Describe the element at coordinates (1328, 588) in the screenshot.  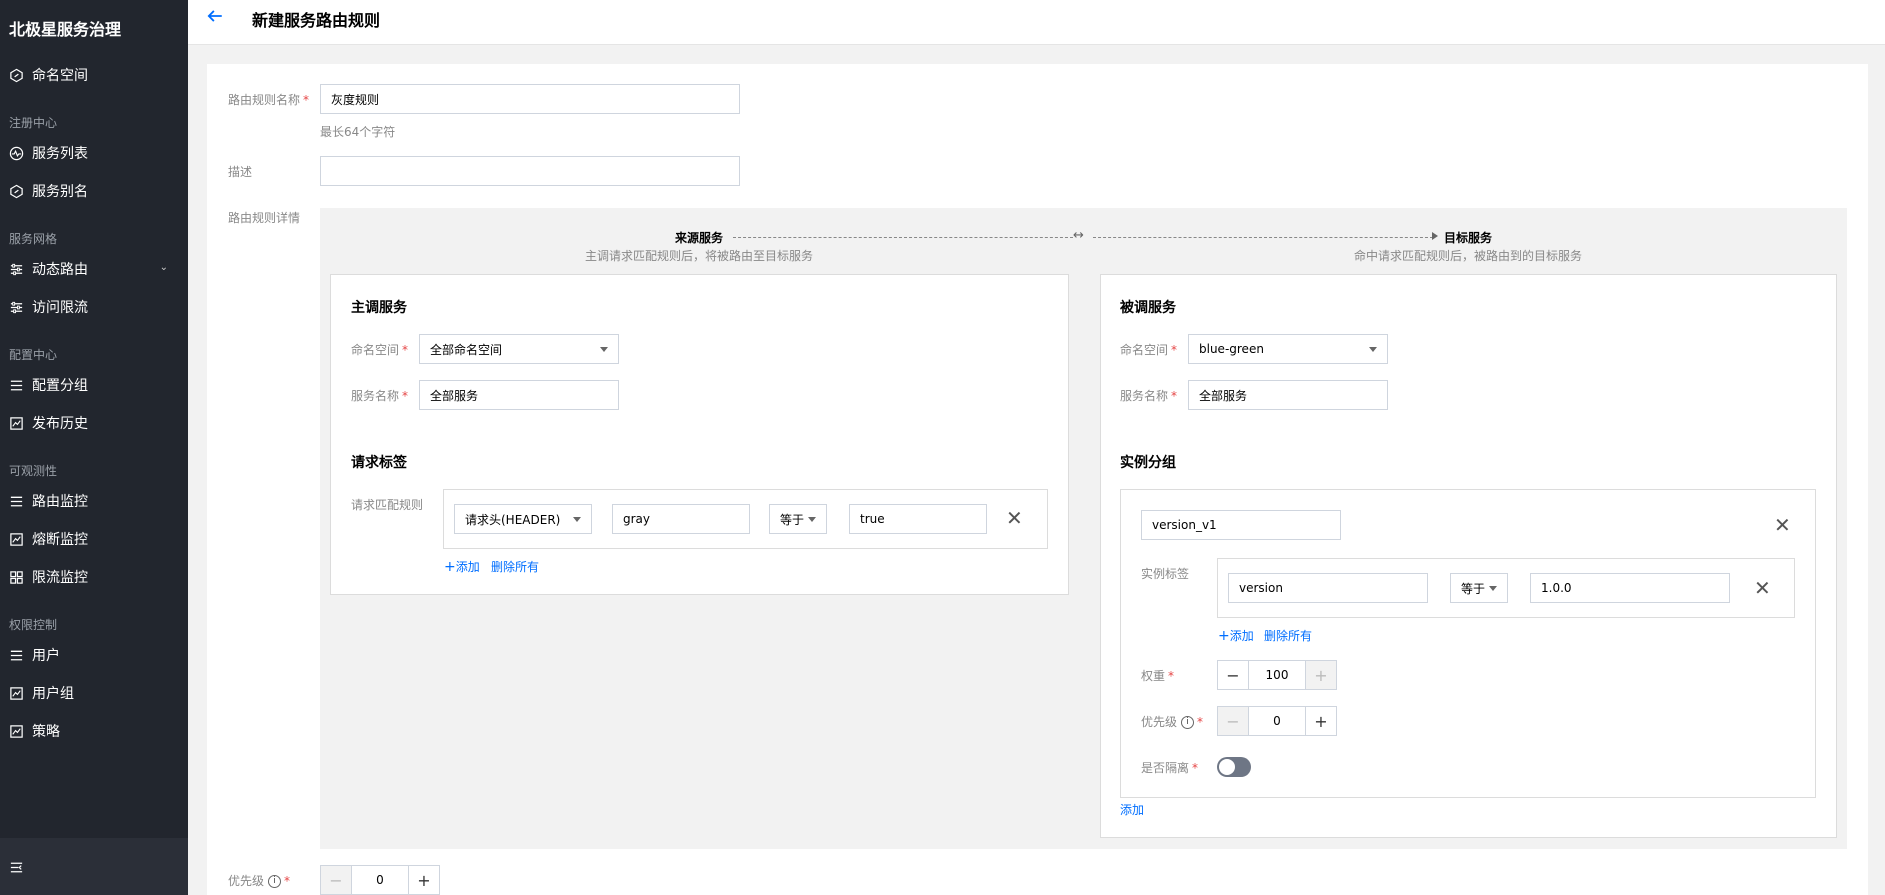
I see `tag-key-input: version` at that location.